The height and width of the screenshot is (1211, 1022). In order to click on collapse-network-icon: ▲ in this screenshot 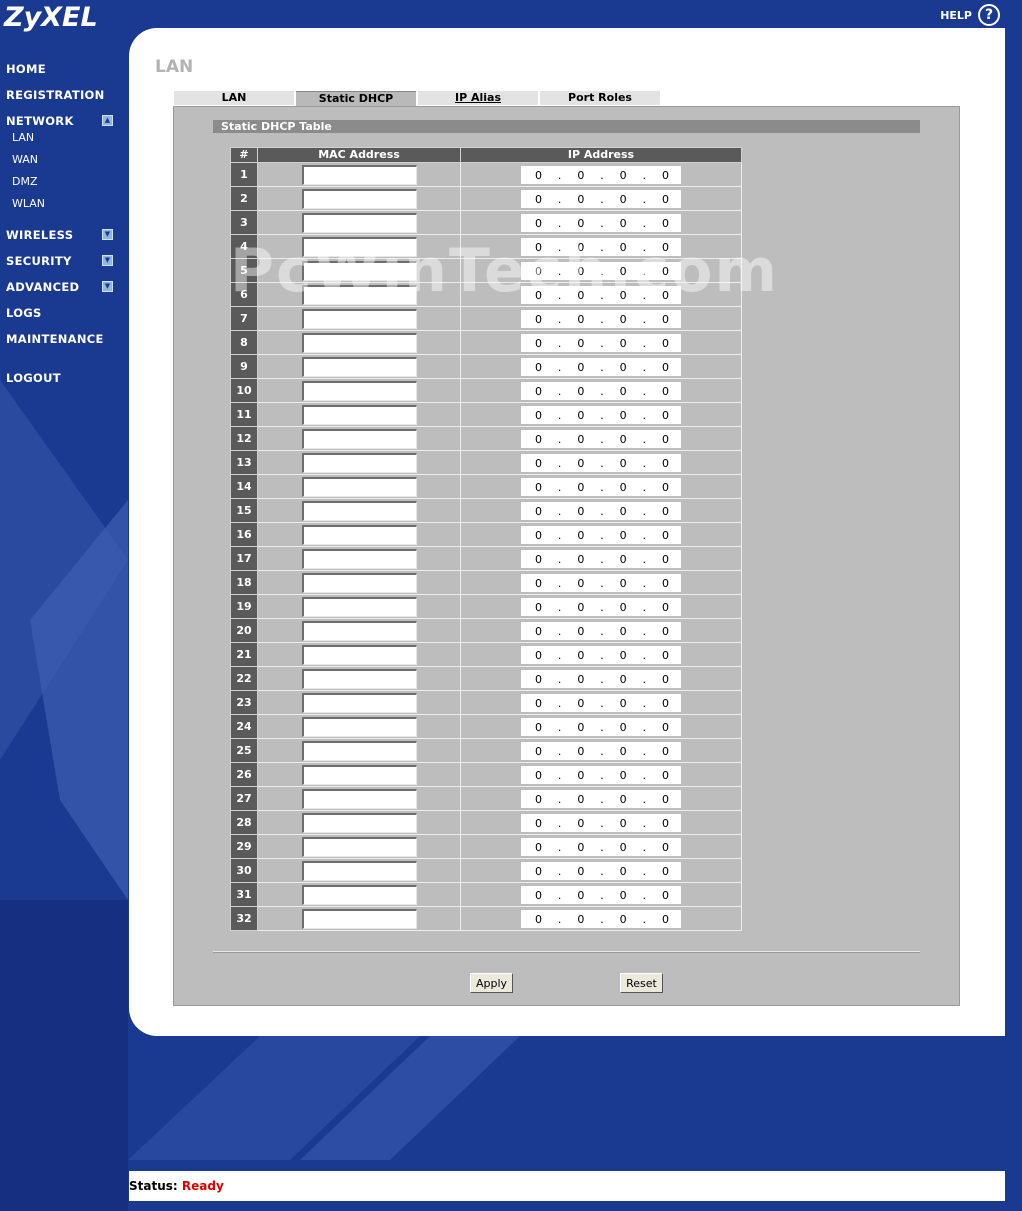, I will do `click(107, 120)`.